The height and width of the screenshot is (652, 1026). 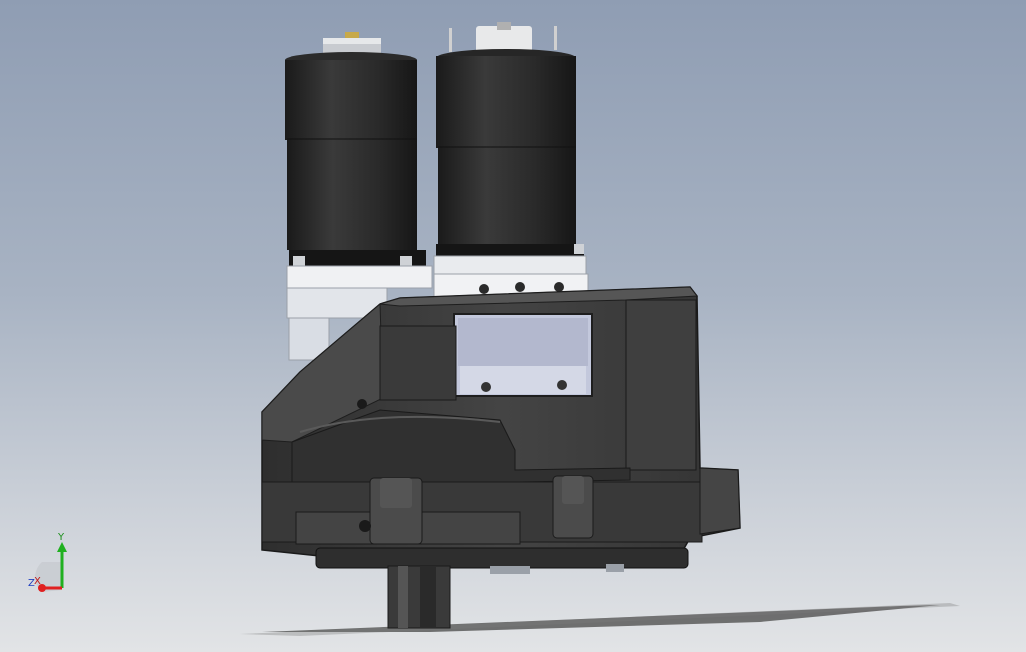 What do you see at coordinates (62, 547) in the screenshot?
I see `y-arrow-icon` at bounding box center [62, 547].